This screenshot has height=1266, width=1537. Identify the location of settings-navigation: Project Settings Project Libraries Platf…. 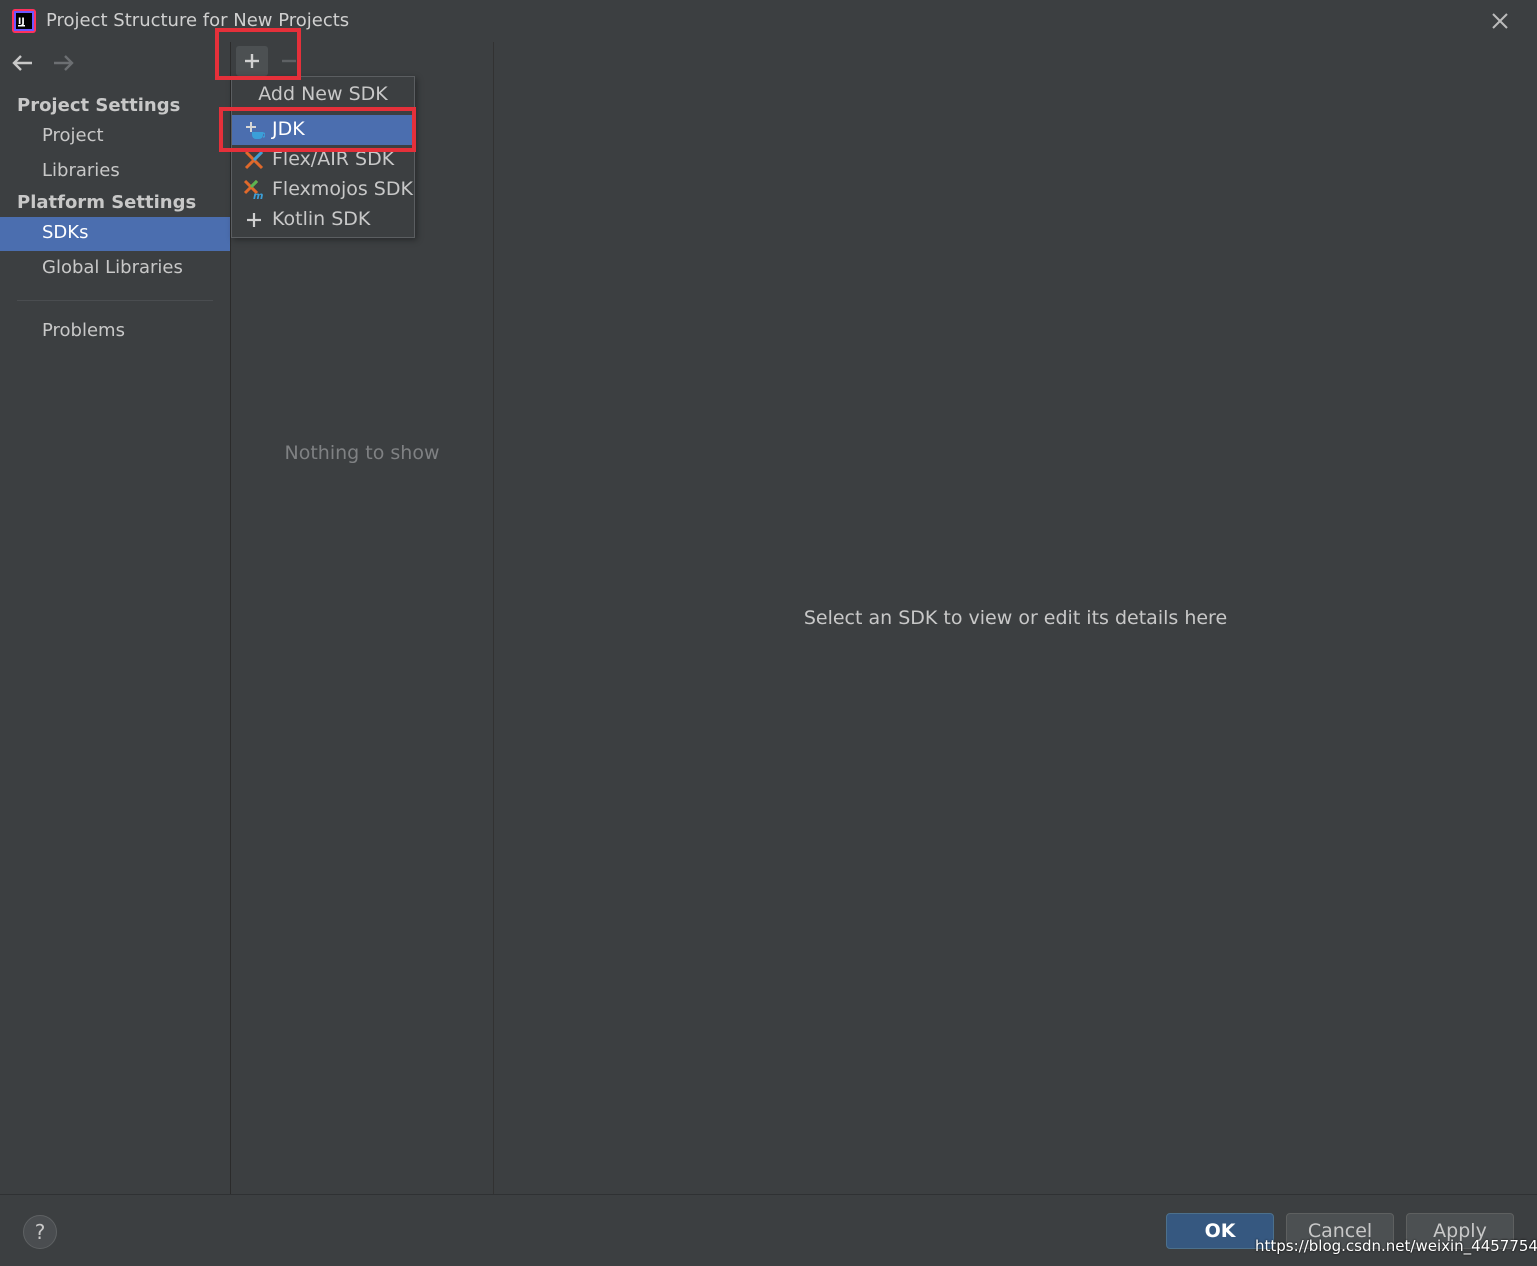
(115, 618).